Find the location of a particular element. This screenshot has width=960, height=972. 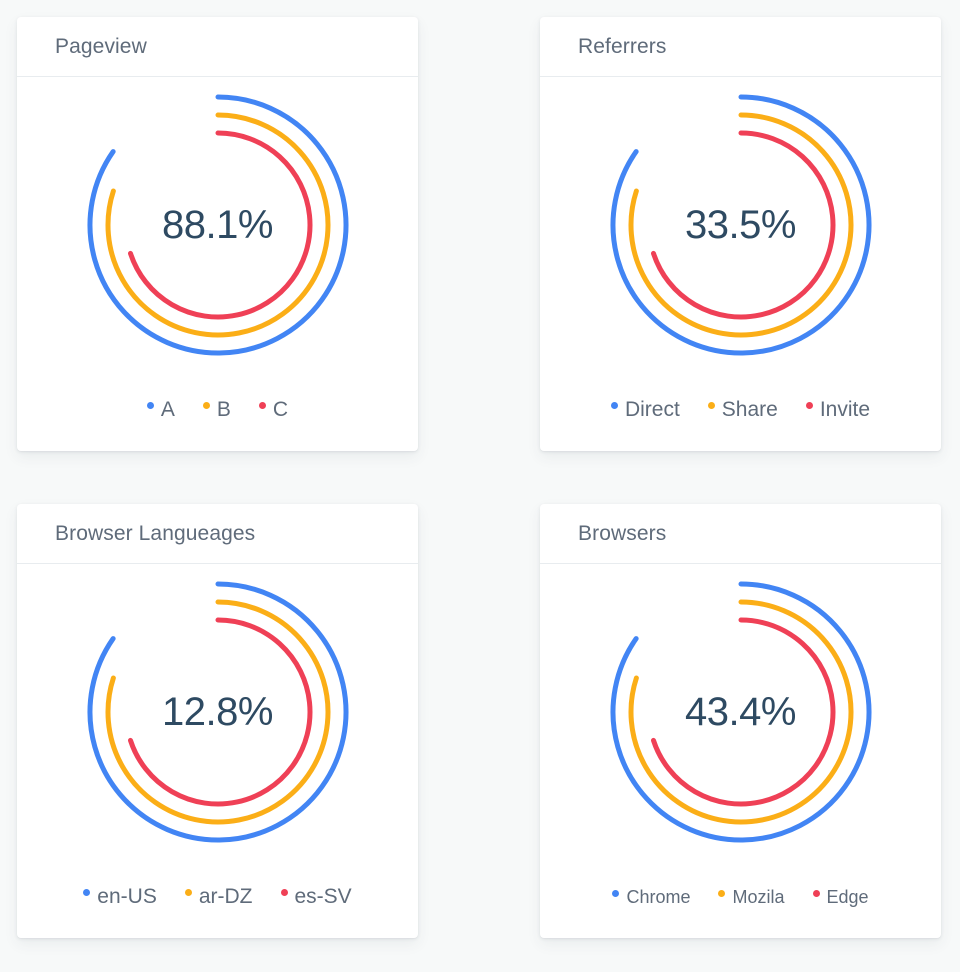

card-body: 12.8% is located at coordinates (217, 715).